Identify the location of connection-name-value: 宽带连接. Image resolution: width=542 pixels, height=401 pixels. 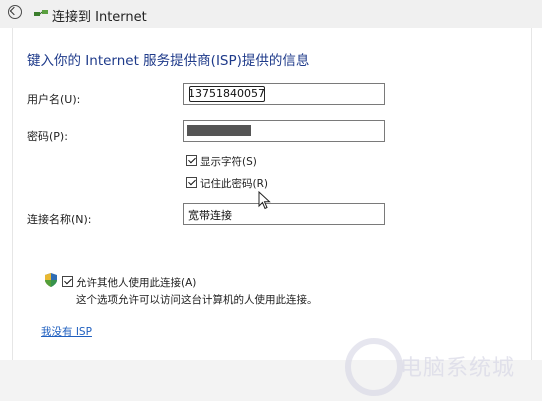
(210, 215).